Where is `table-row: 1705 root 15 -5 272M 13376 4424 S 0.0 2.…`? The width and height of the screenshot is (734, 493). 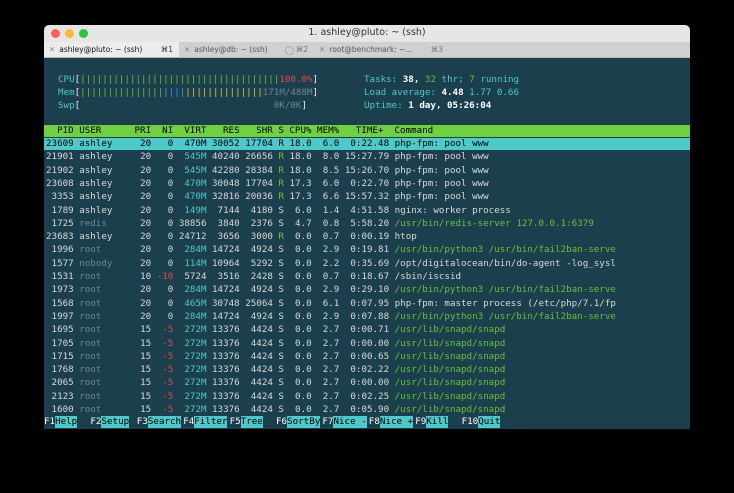
table-row: 1705 root 15 -5 272M 13376 4424 S 0.0 2.… is located at coordinates (276, 343).